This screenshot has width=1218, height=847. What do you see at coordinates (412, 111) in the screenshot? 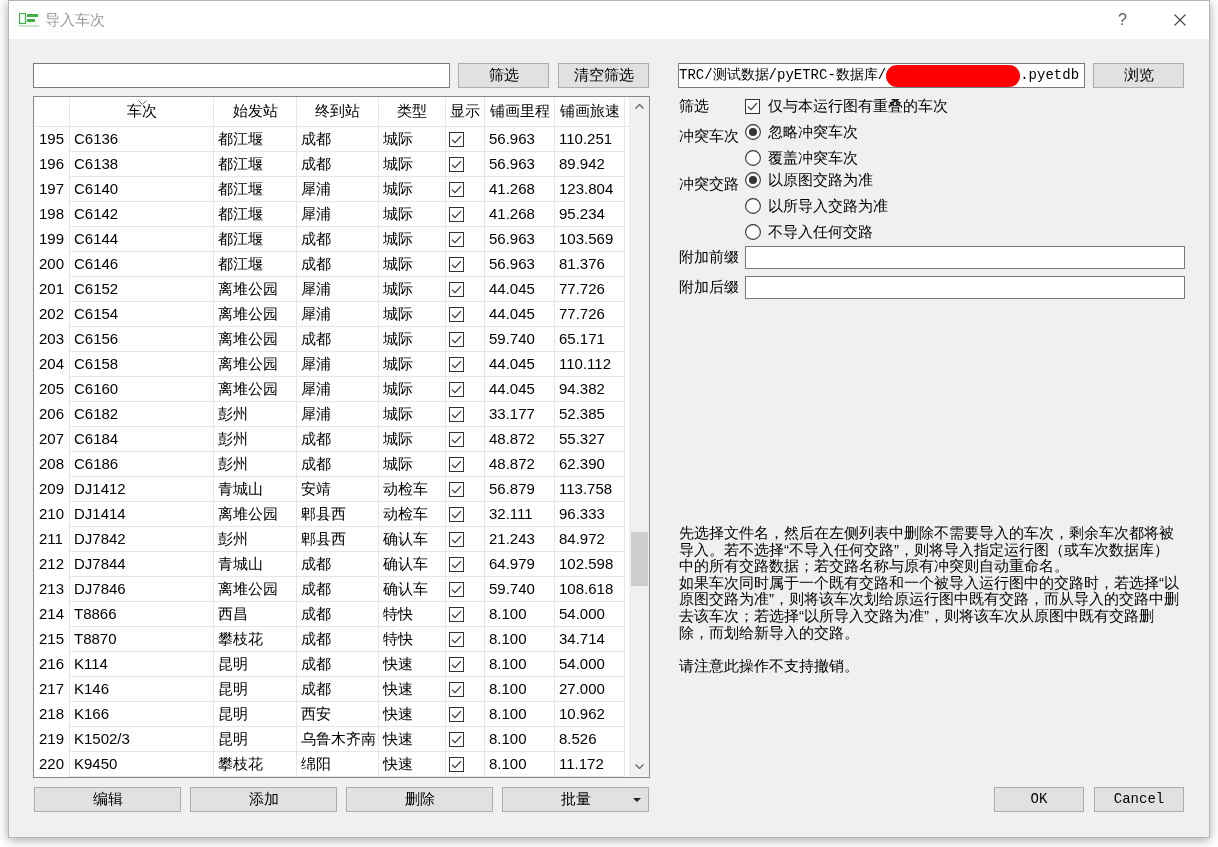
I see `column-header: 类型` at bounding box center [412, 111].